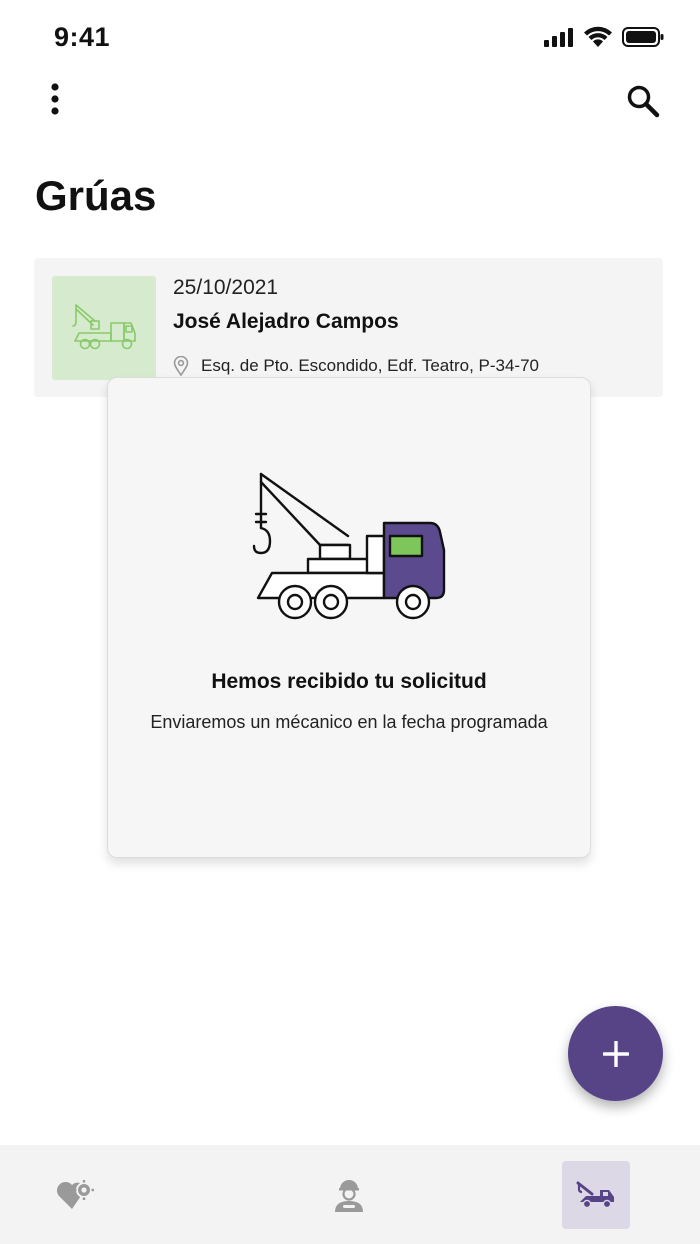 The height and width of the screenshot is (1244, 700). I want to click on status-icons, so click(604, 37).